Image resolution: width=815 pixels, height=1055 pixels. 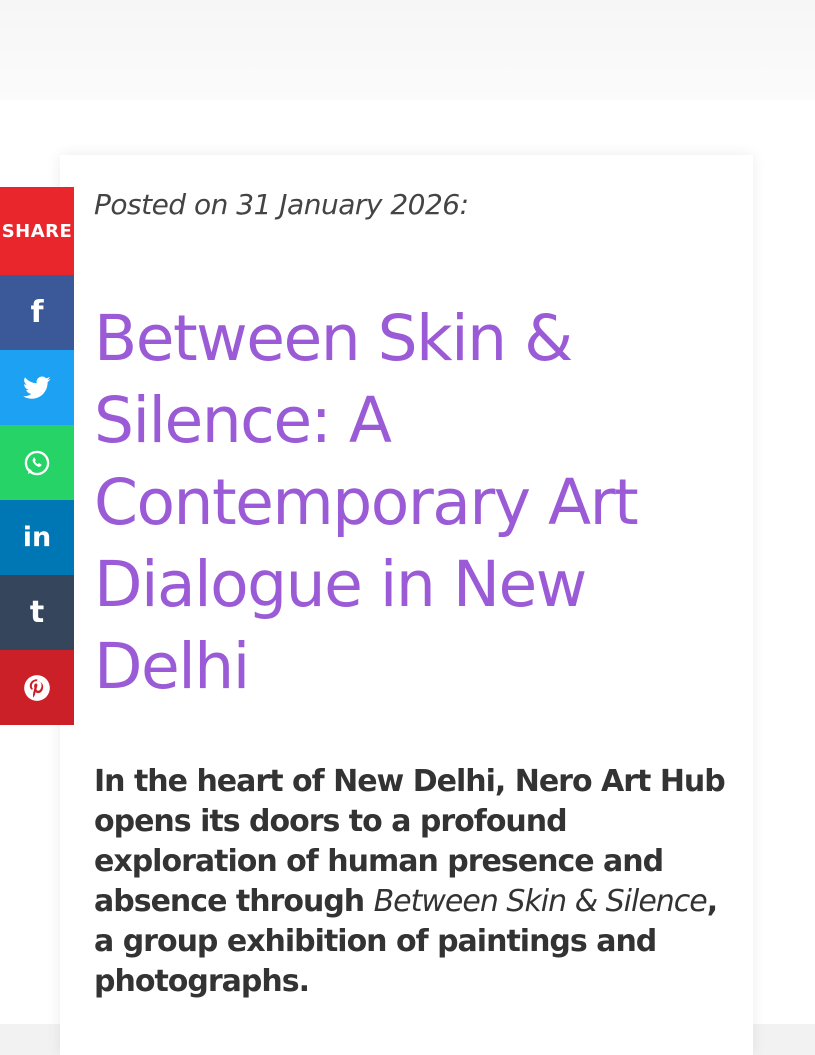 I want to click on tumblr-share-button: t, so click(x=37, y=612).